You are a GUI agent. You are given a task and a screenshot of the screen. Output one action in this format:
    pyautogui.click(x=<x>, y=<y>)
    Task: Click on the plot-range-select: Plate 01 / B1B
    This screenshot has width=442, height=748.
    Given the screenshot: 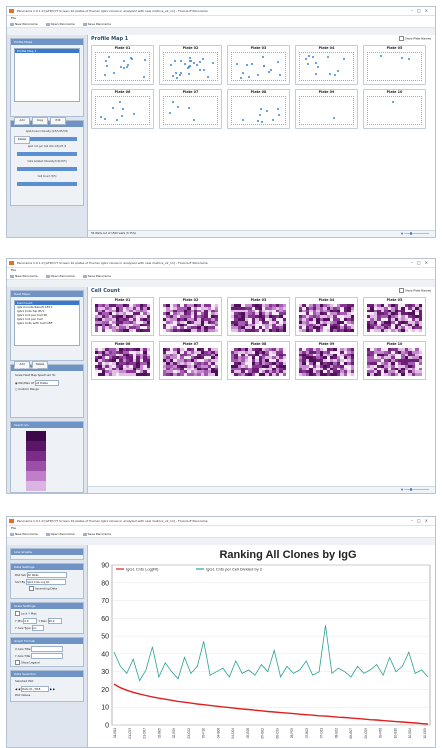 What is the action you would take?
    pyautogui.click(x=35, y=689)
    